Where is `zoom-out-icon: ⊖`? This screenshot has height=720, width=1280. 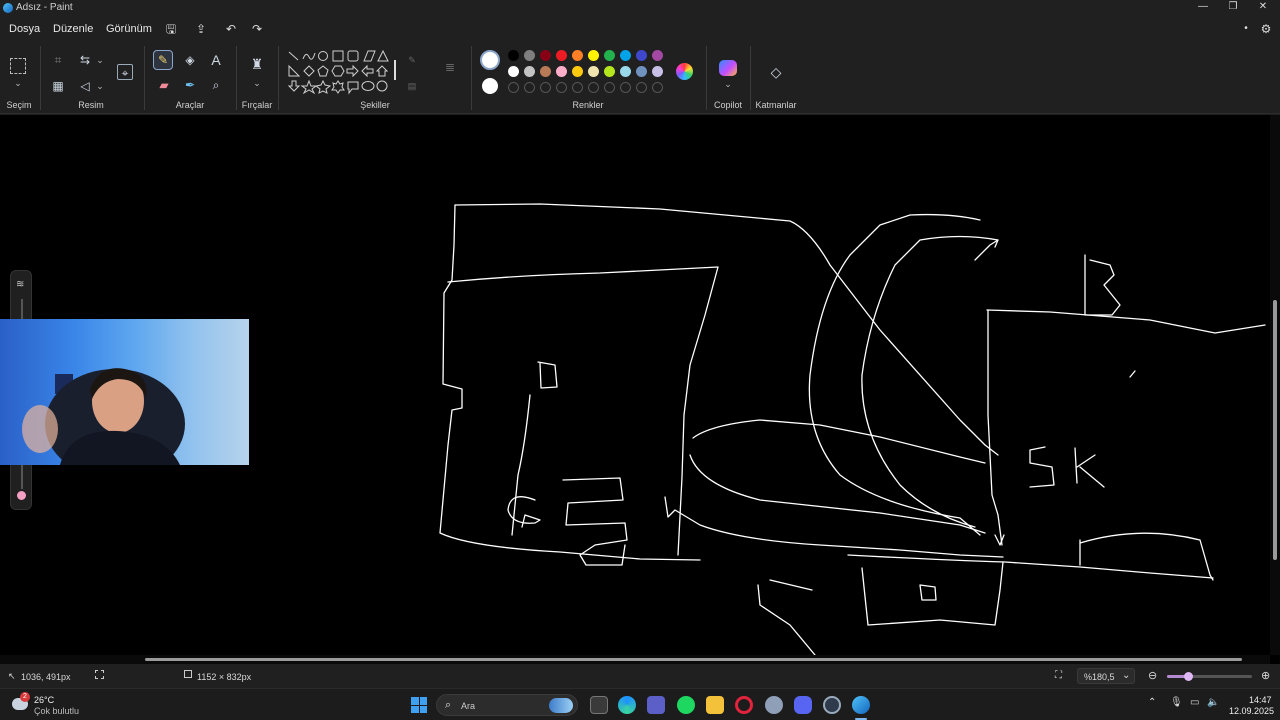
zoom-out-icon: ⊖ is located at coordinates (1152, 675).